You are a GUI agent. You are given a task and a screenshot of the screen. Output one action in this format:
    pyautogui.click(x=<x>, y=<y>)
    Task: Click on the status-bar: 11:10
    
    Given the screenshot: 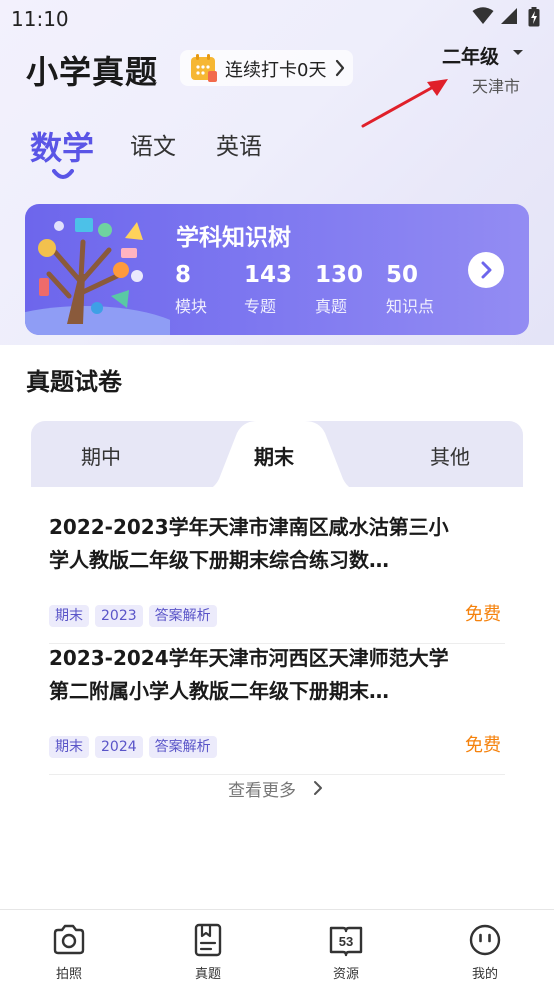 What is the action you would take?
    pyautogui.click(x=277, y=19)
    